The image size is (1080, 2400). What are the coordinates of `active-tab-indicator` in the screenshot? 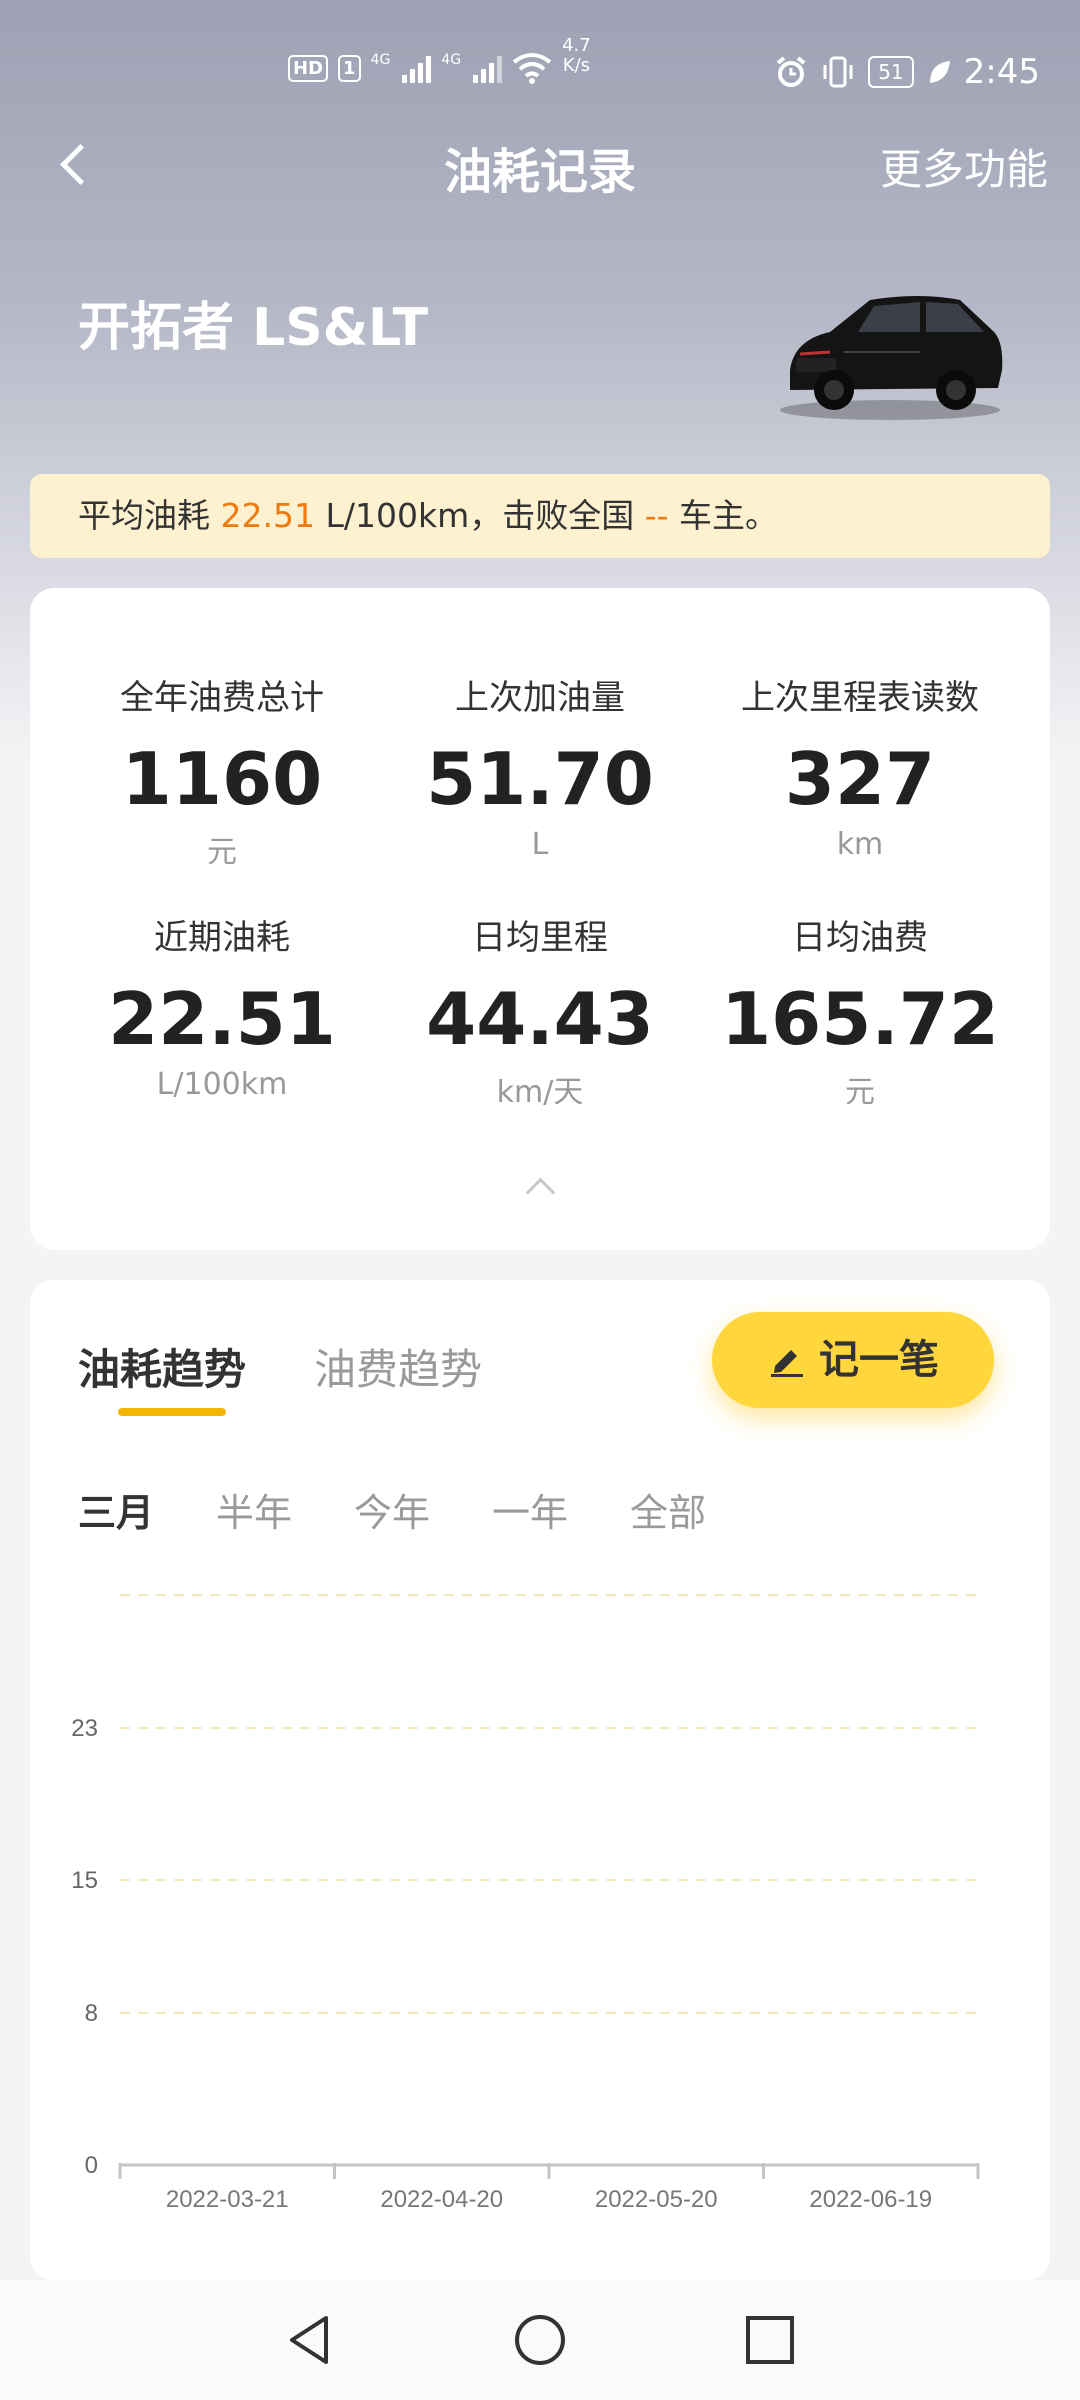 It's located at (172, 1412).